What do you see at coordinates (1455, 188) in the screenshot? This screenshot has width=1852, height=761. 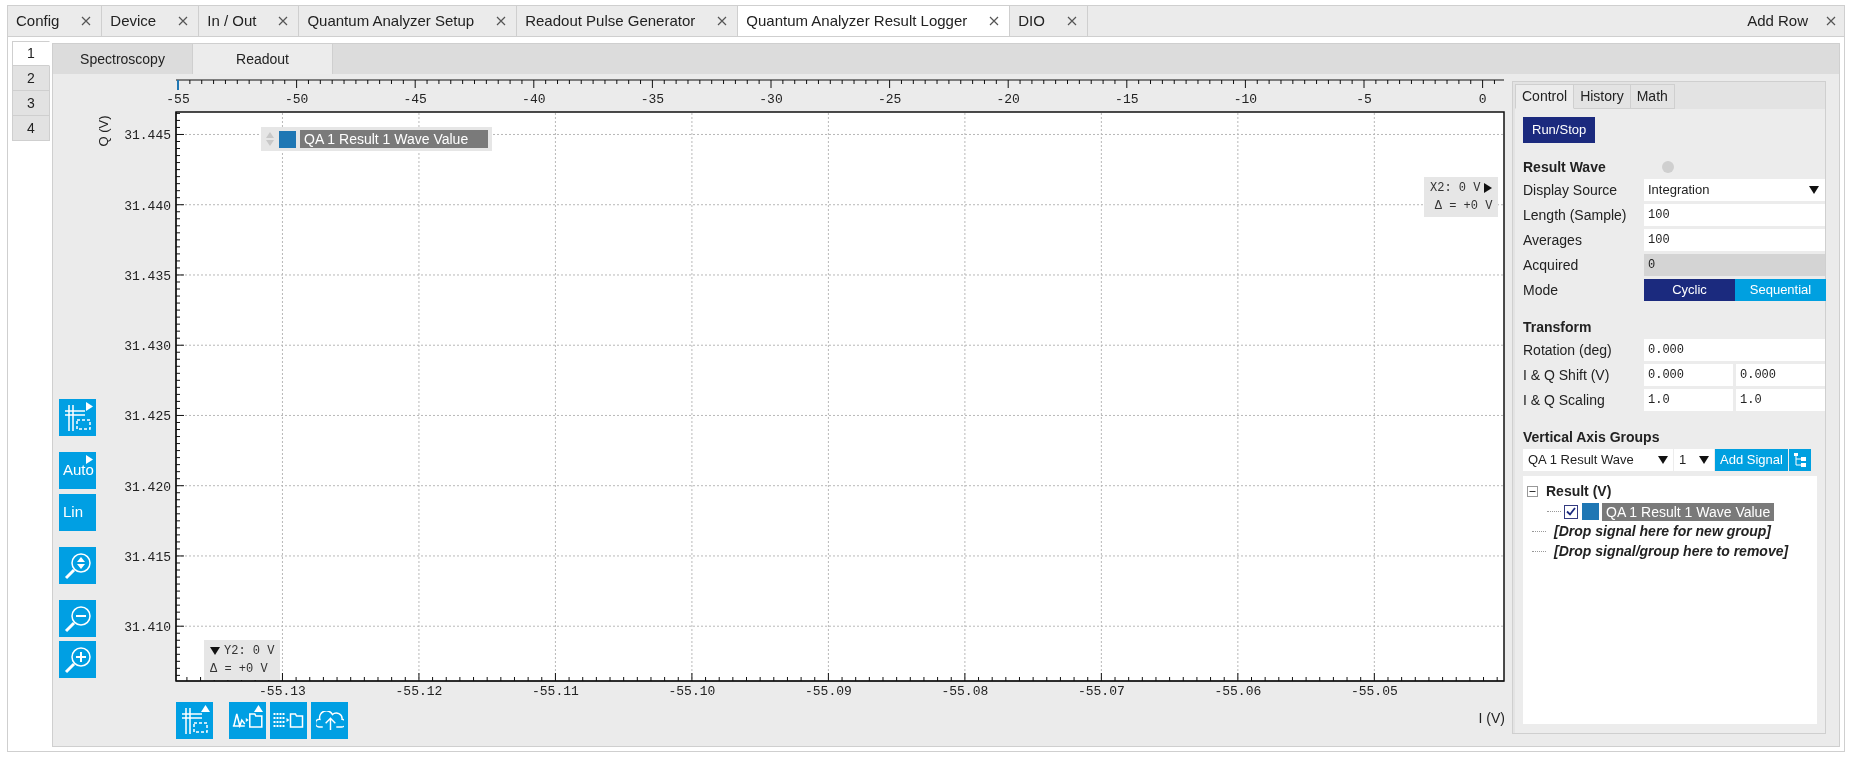 I see `cursor-label: X2: 0 V` at bounding box center [1455, 188].